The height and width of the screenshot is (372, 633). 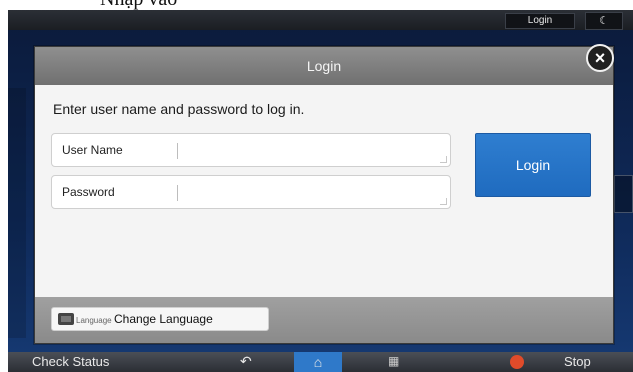 I want to click on keyboard-icon, so click(x=66, y=319).